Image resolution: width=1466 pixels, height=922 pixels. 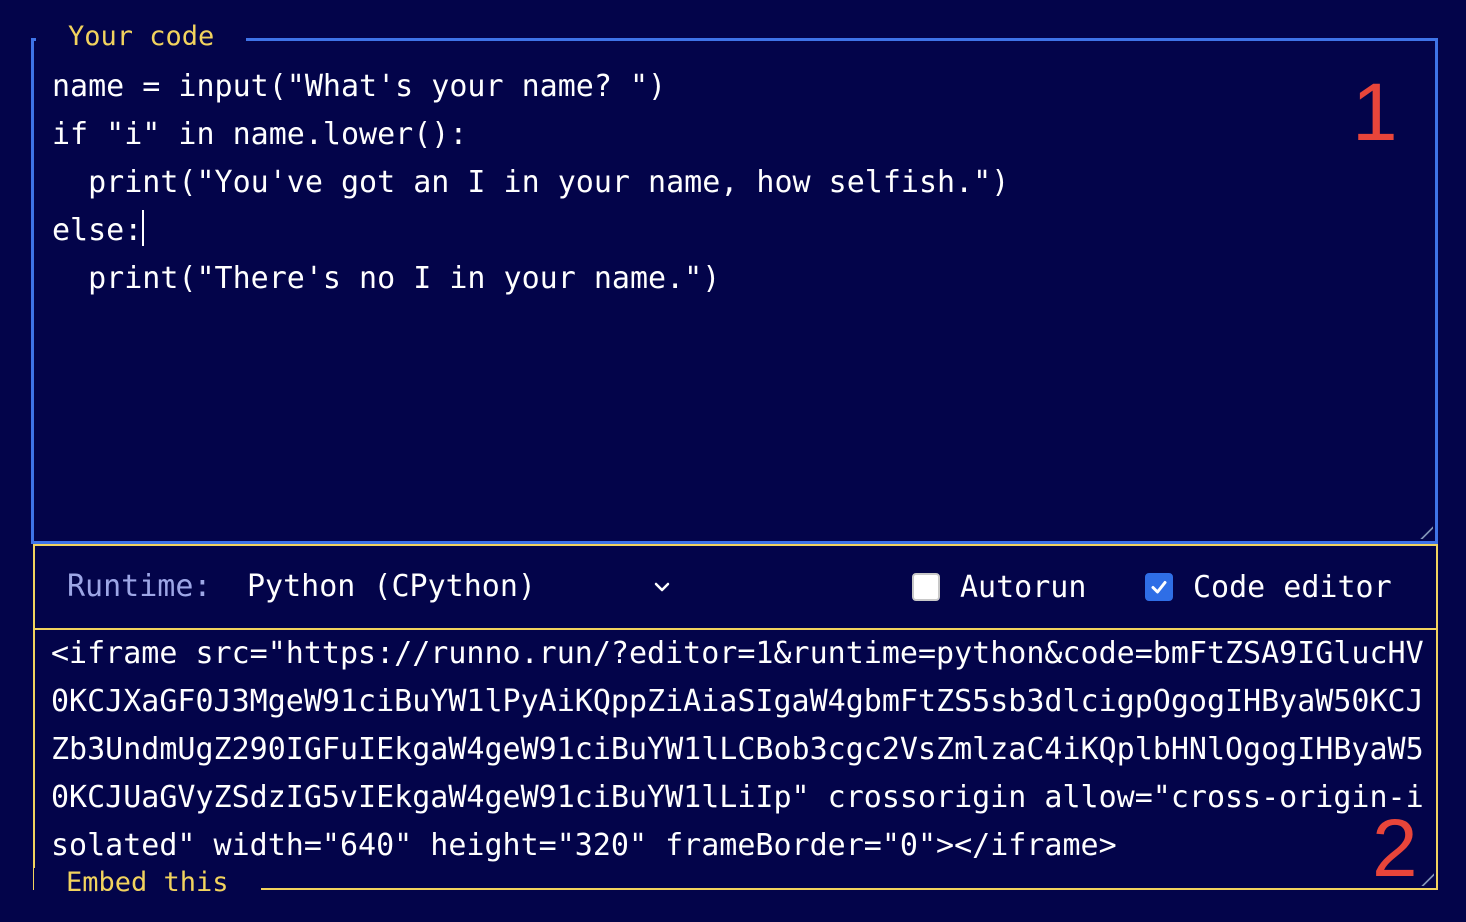 What do you see at coordinates (1292, 587) in the screenshot?
I see `code-editor-label: Code editor` at bounding box center [1292, 587].